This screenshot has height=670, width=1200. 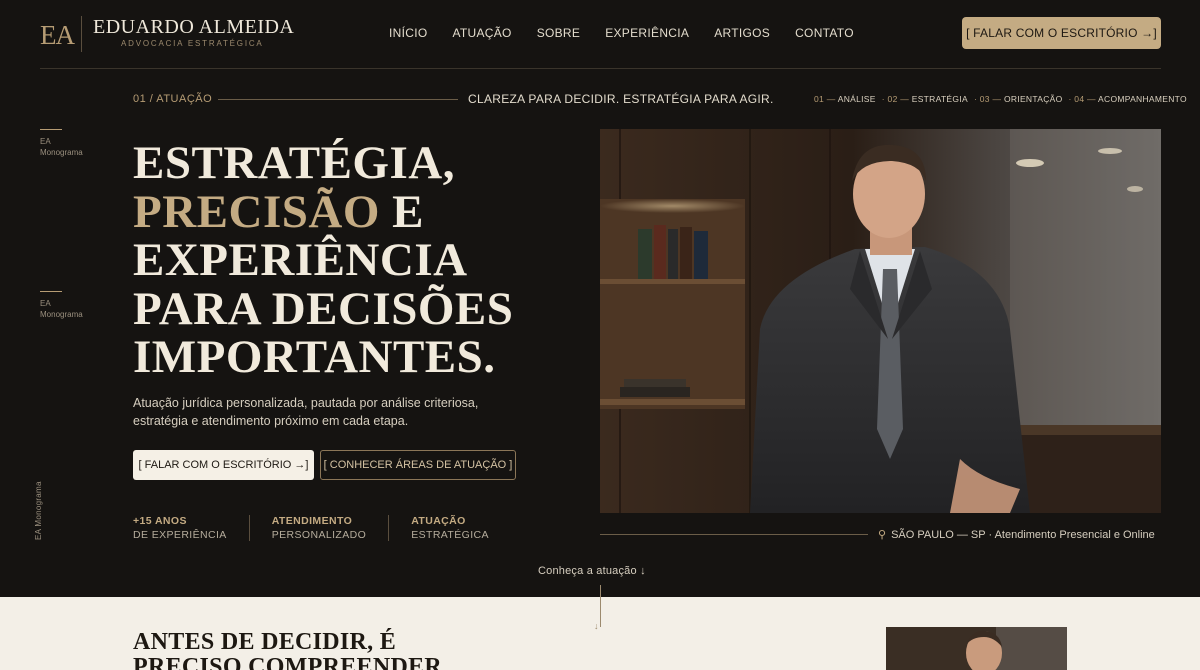 I want to click on location-divider, so click(x=734, y=534).